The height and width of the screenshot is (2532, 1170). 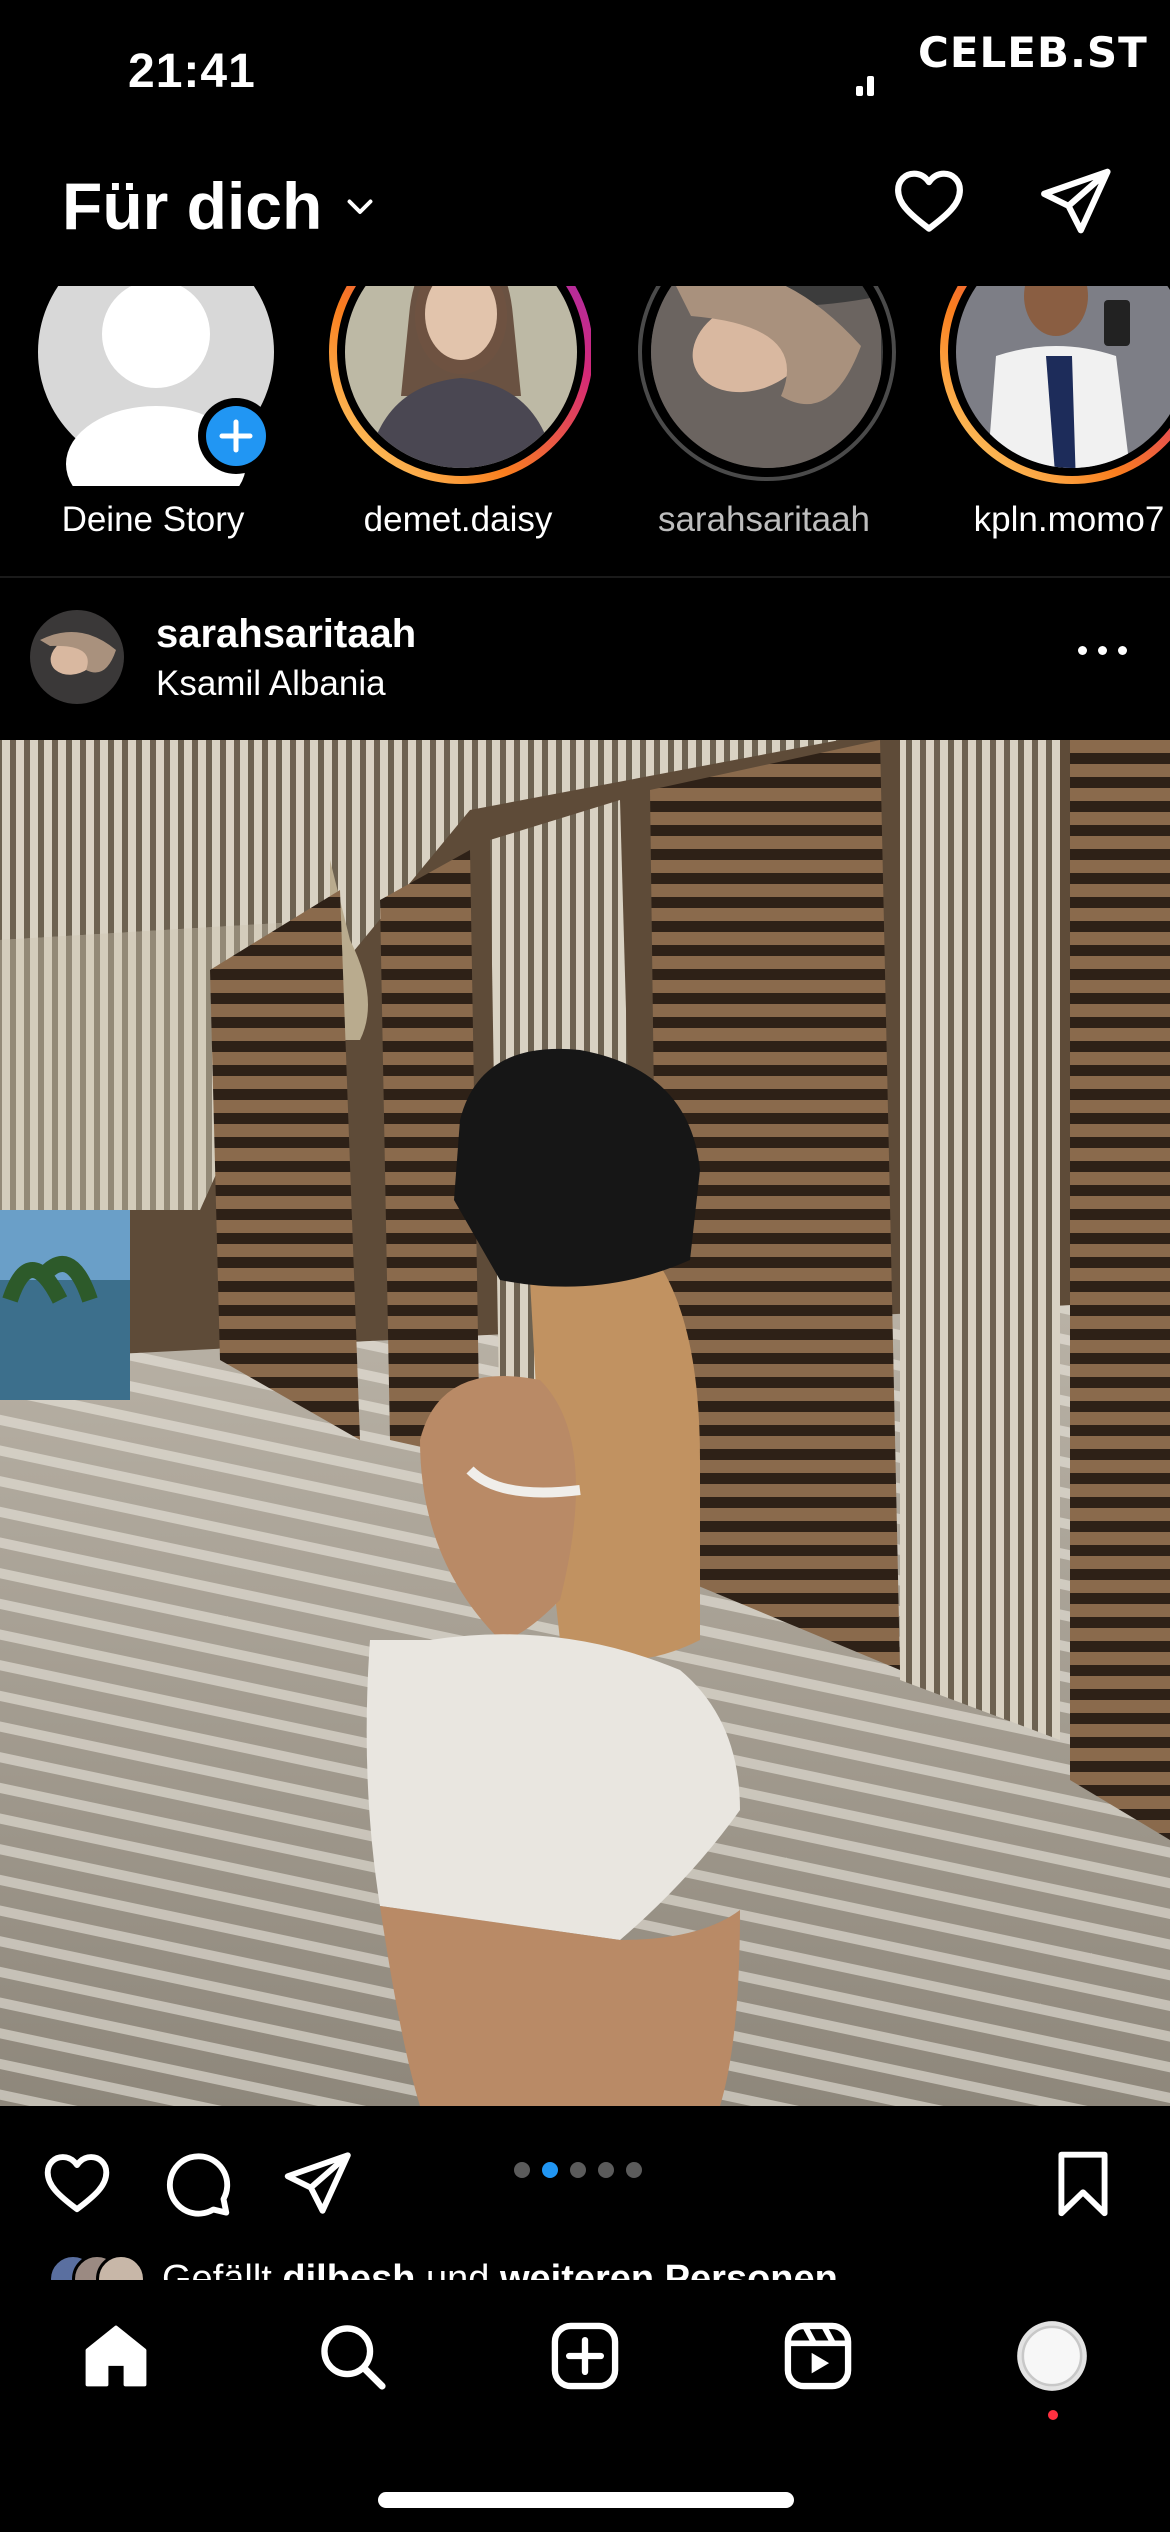 What do you see at coordinates (77, 2183) in the screenshot?
I see `like-icon` at bounding box center [77, 2183].